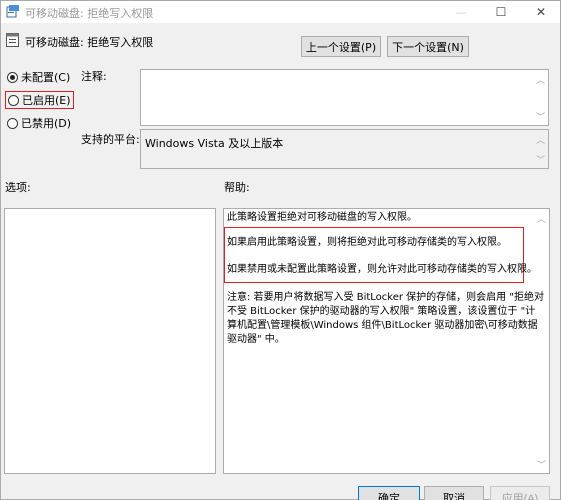 Image resolution: width=561 pixels, height=500 pixels. Describe the element at coordinates (46, 100) in the screenshot. I see `radio-enabled-label: 已启用(E)` at that location.